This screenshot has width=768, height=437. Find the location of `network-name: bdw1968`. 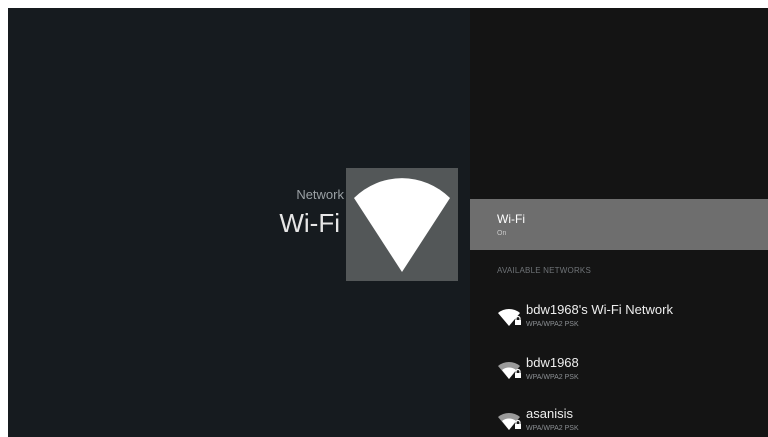

network-name: bdw1968 is located at coordinates (552, 362).